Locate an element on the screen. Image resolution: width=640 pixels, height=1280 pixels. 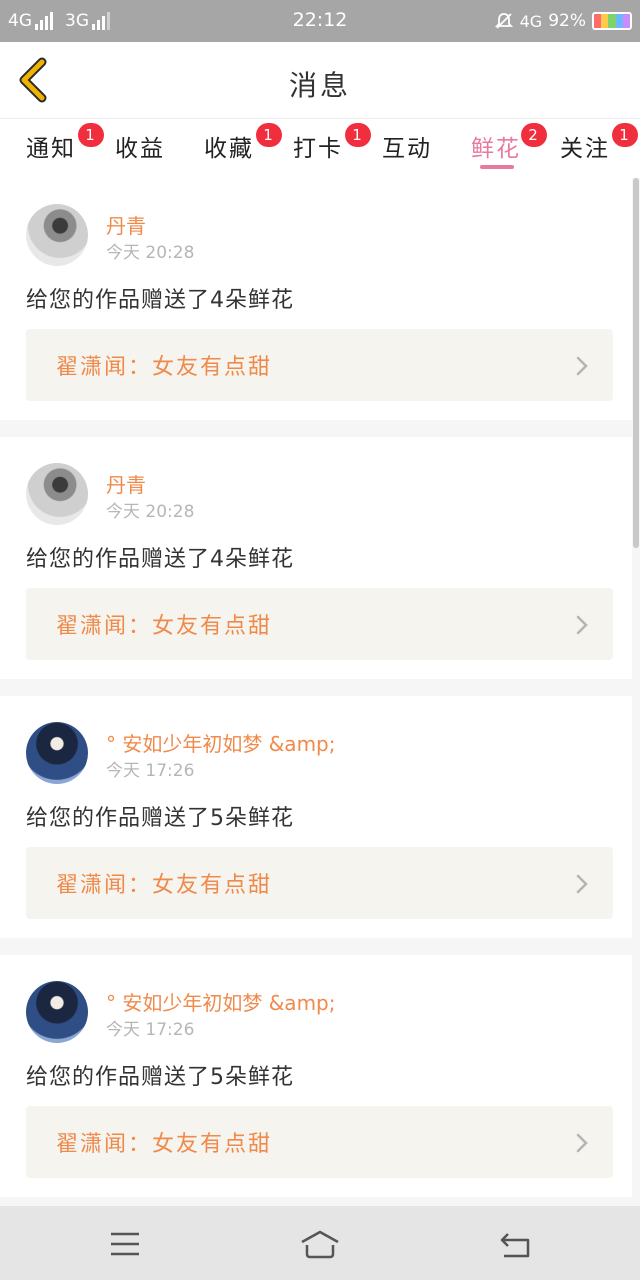
tab-interaction: 互动 is located at coordinates (407, 151).